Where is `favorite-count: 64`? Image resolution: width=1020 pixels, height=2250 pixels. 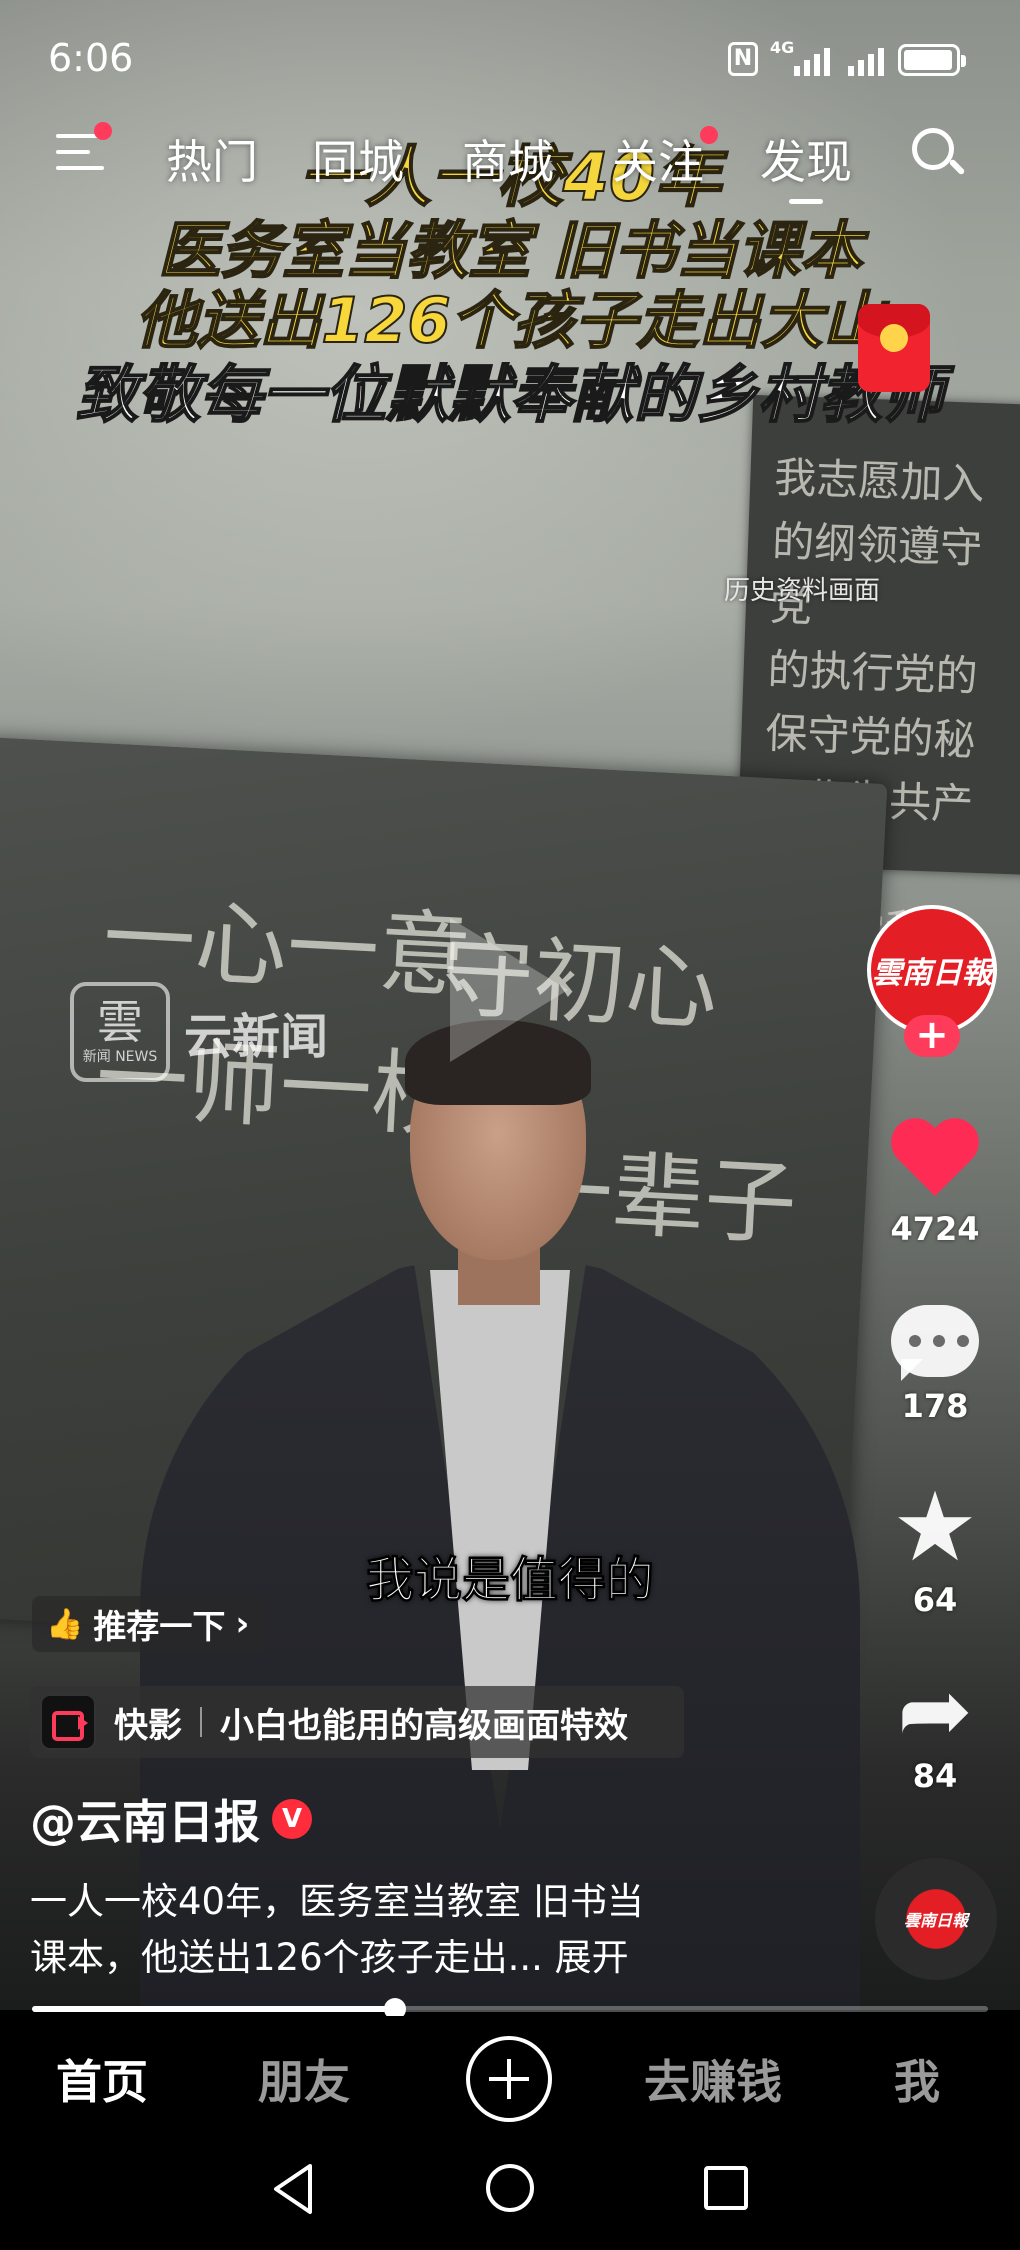 favorite-count: 64 is located at coordinates (935, 1600).